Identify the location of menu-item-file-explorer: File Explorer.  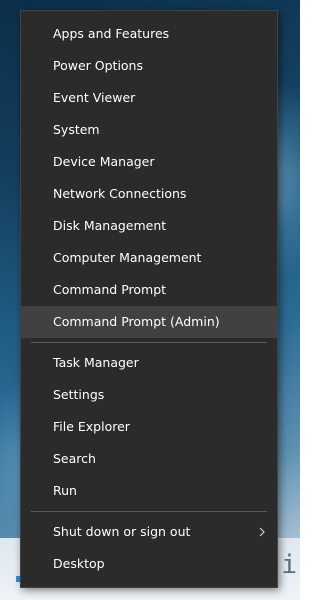
(149, 427).